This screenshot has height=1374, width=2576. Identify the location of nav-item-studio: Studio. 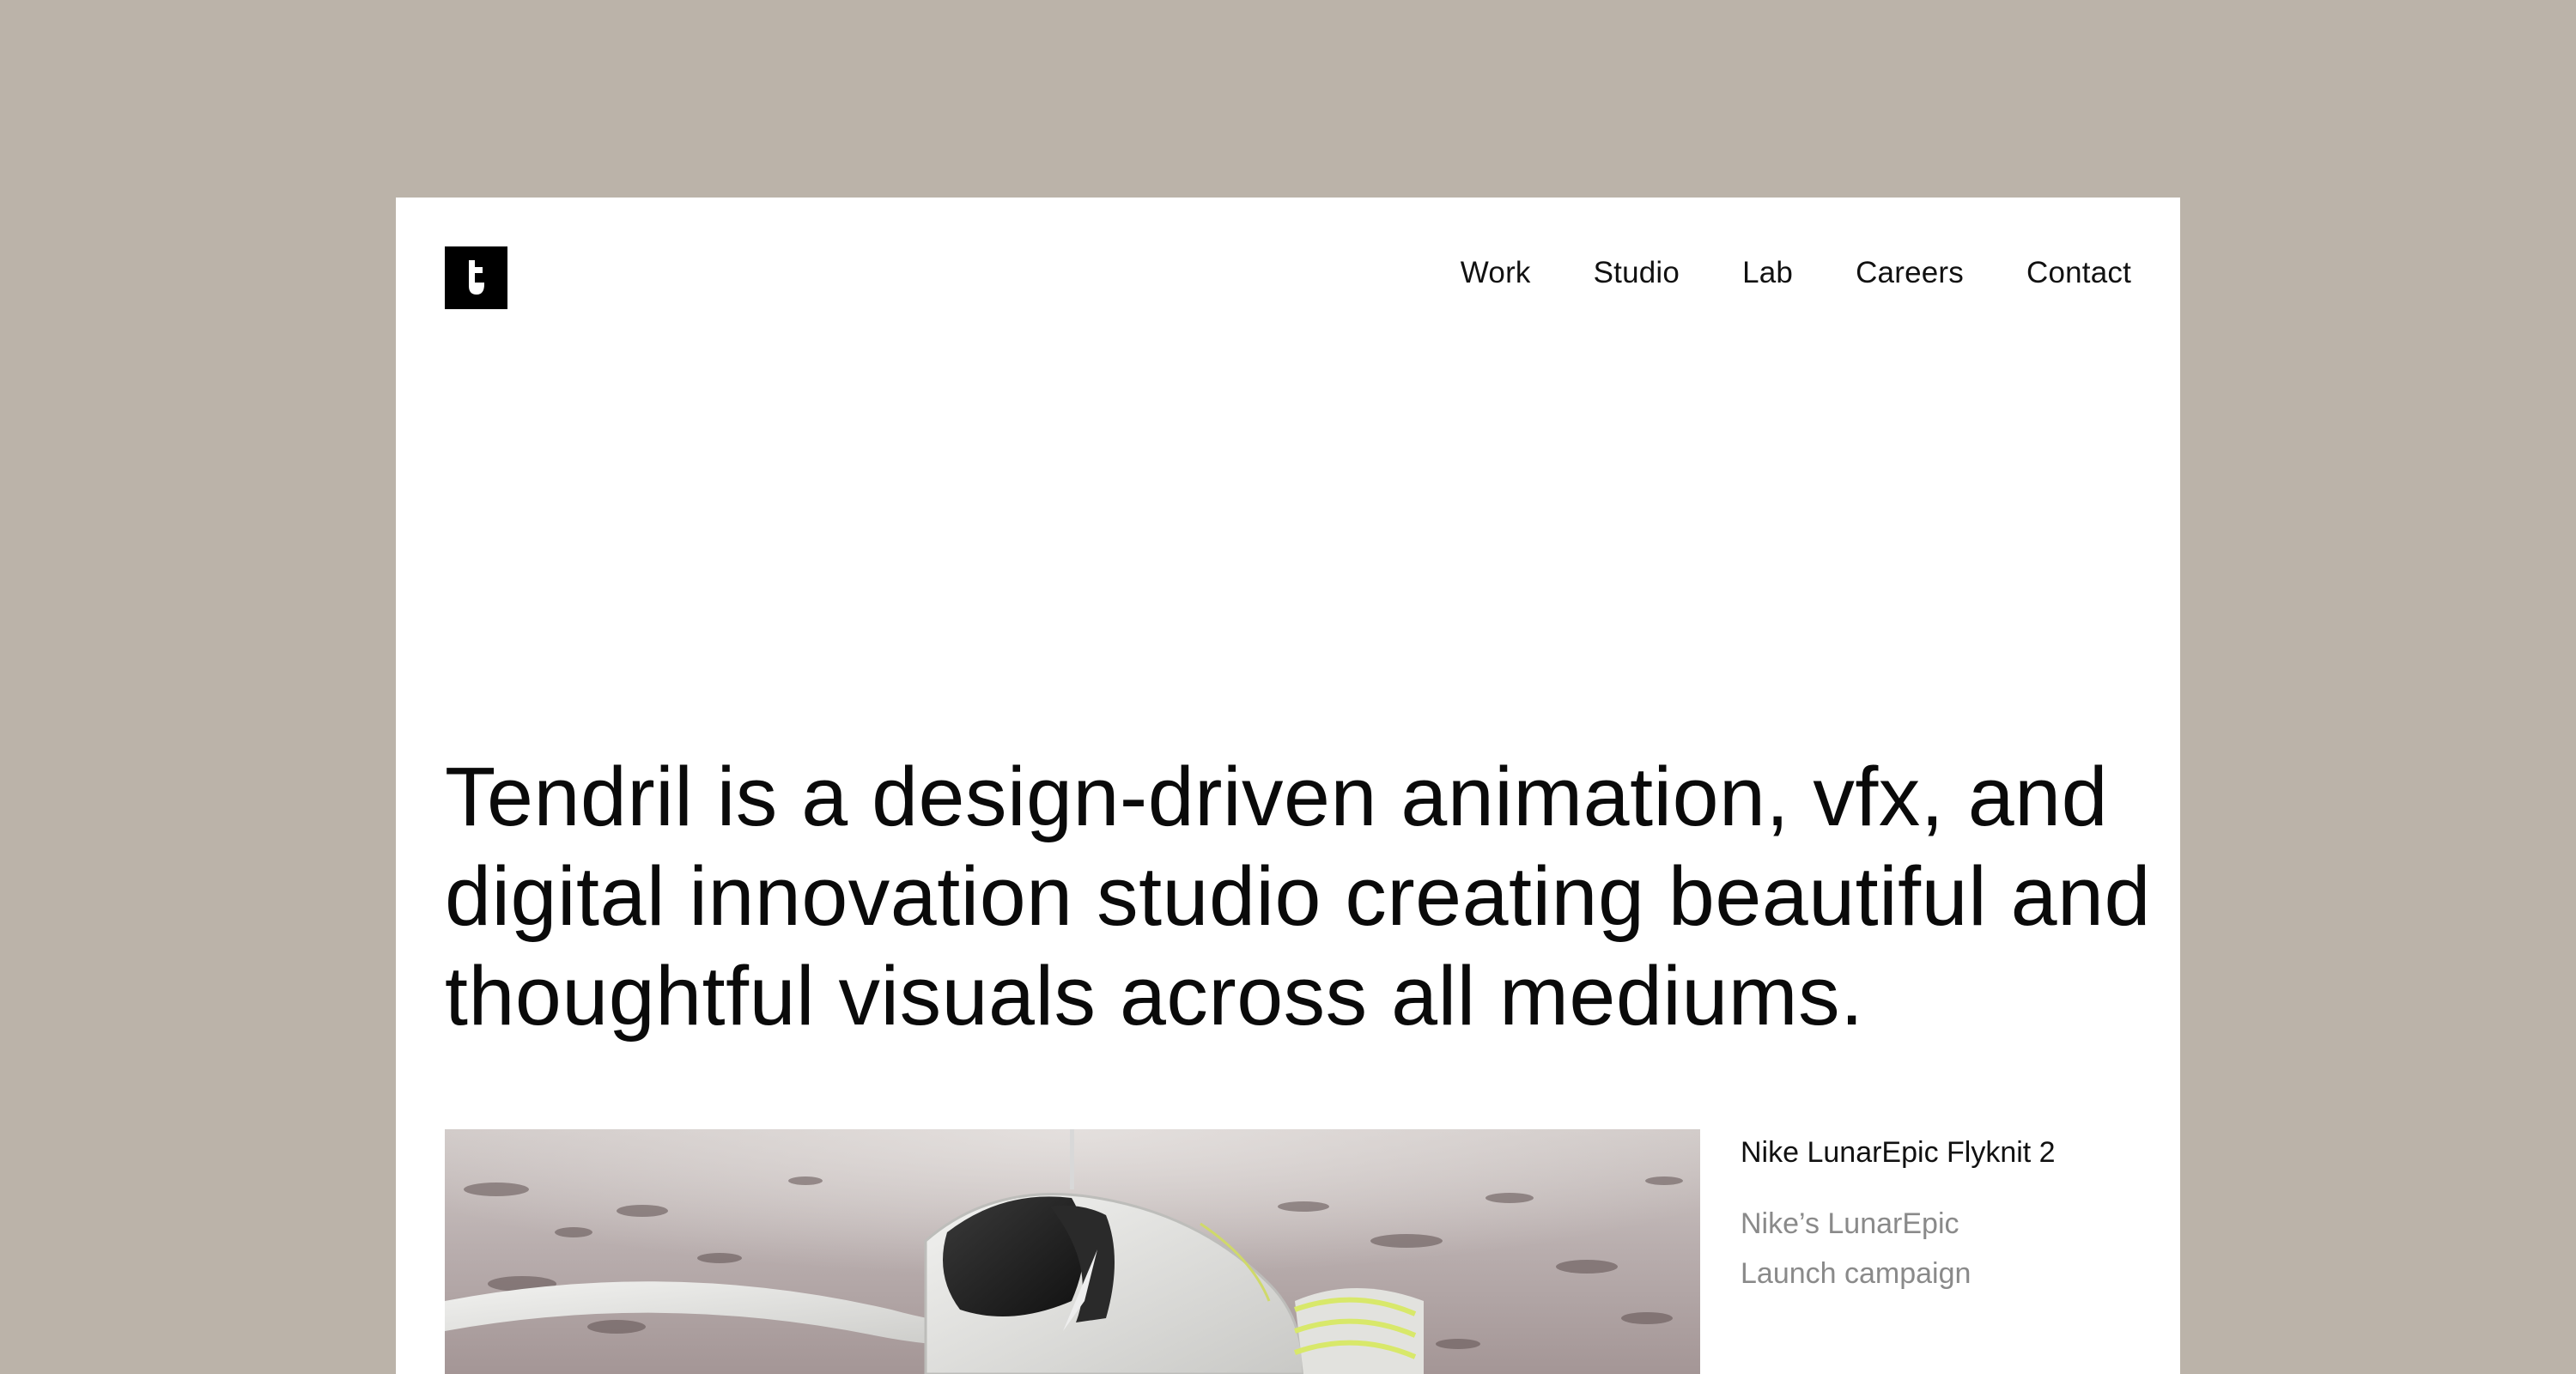
(1637, 273).